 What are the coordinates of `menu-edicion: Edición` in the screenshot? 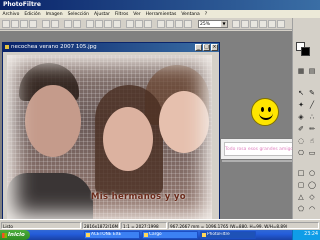 It's located at (32, 14).